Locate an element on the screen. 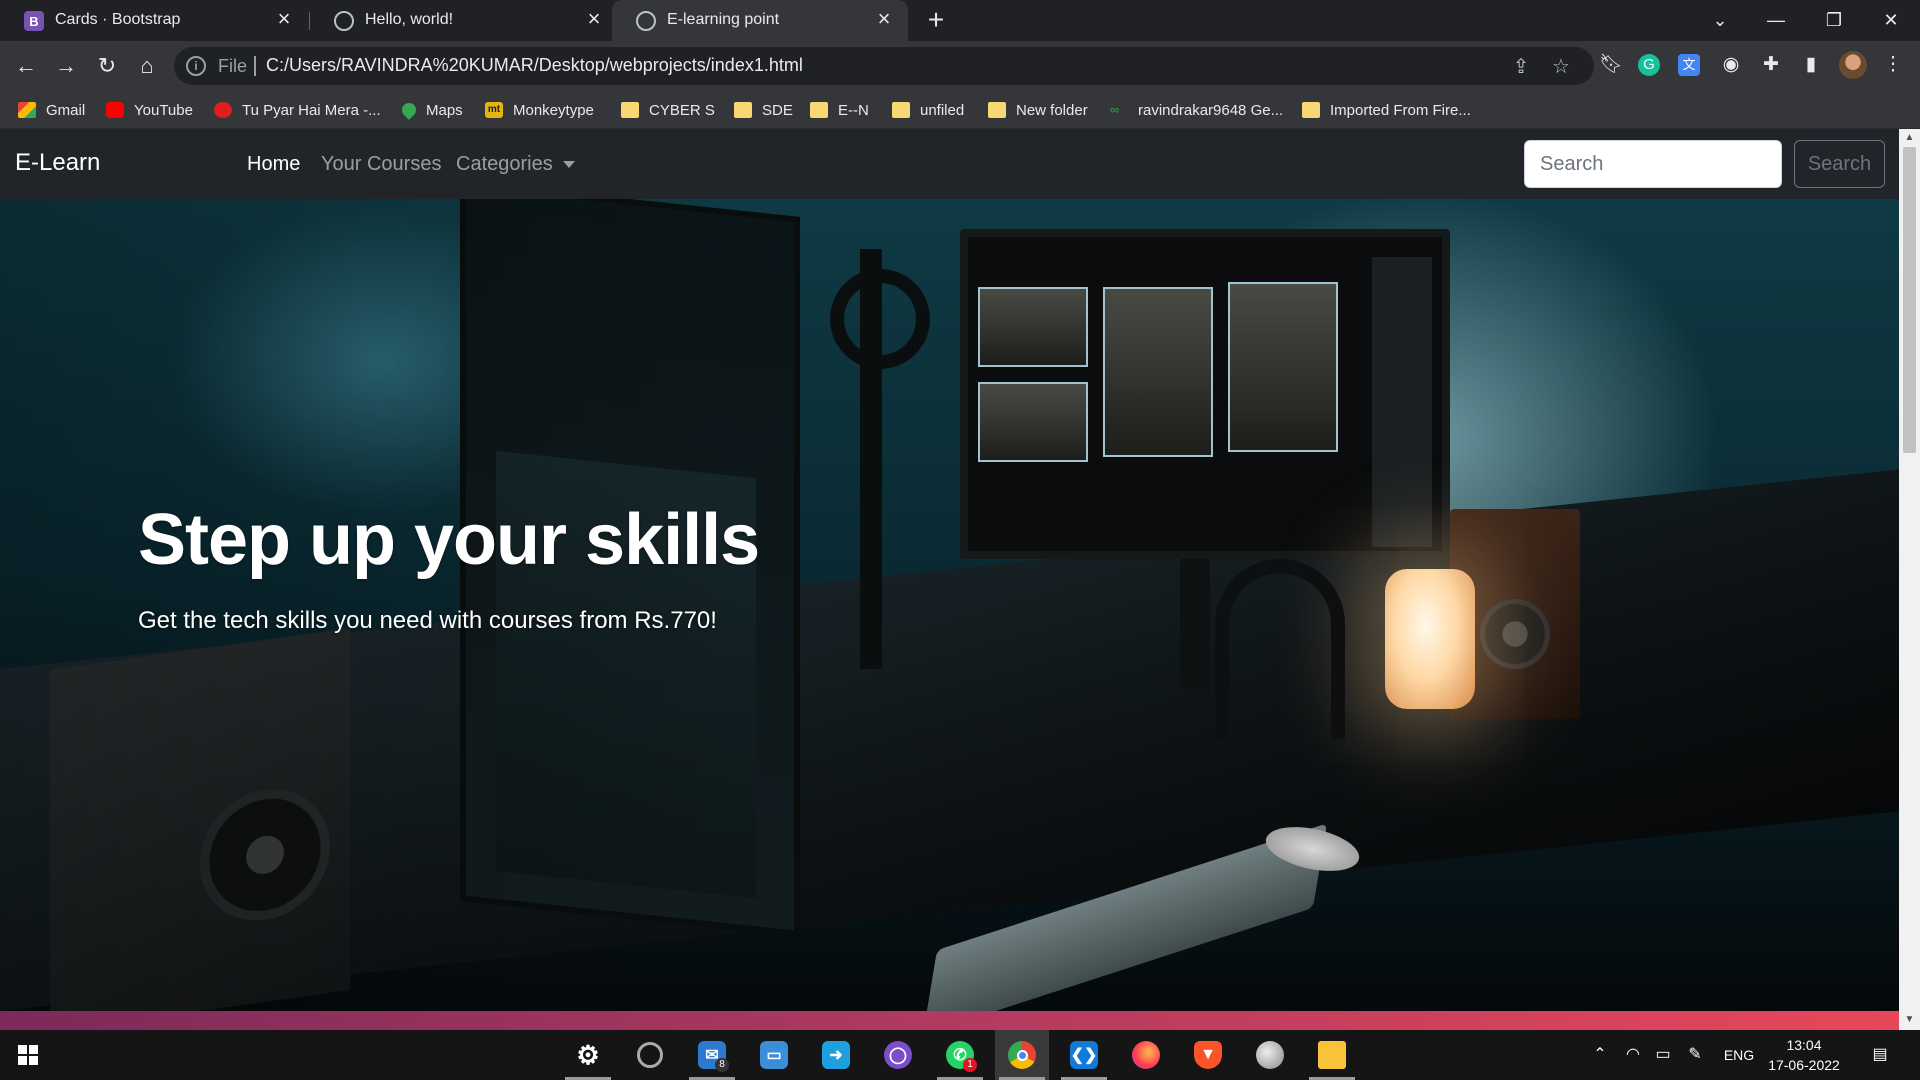 The image size is (1920, 1080). bookmark-folder-new: New folder is located at coordinates (1038, 110).